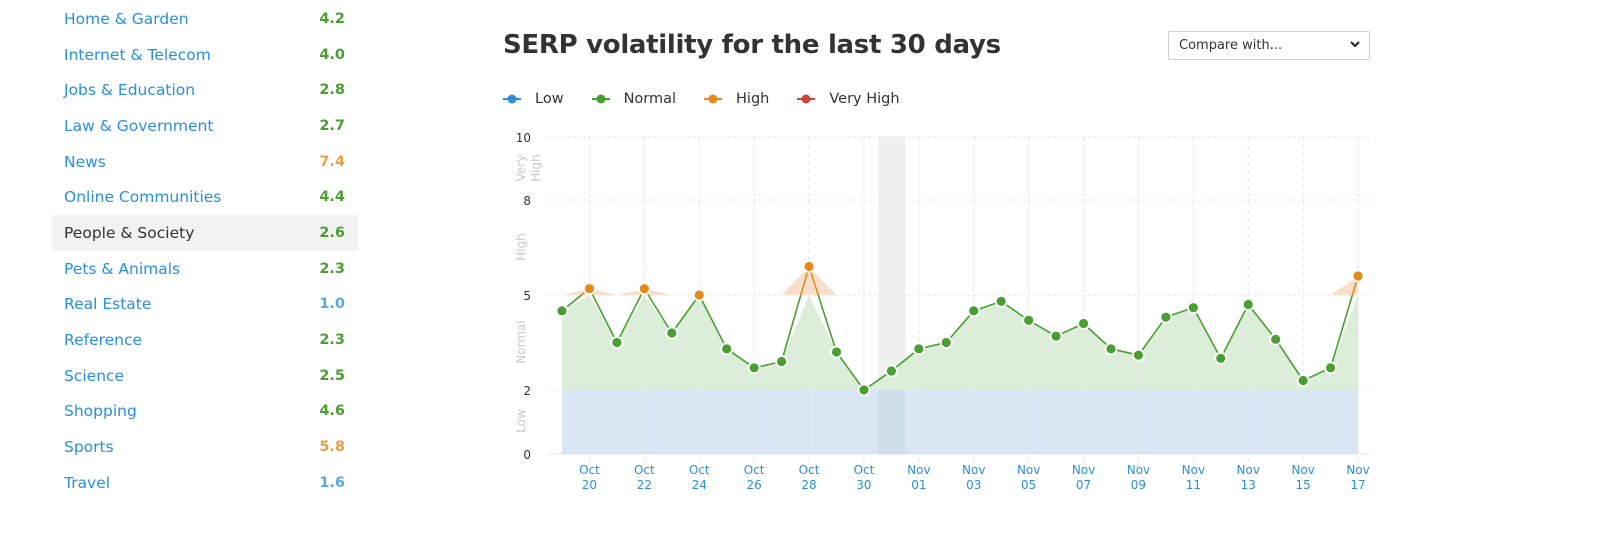 The height and width of the screenshot is (548, 1600). Describe the element at coordinates (205, 19) in the screenshot. I see `category-item: Home & Garden 4.2` at that location.